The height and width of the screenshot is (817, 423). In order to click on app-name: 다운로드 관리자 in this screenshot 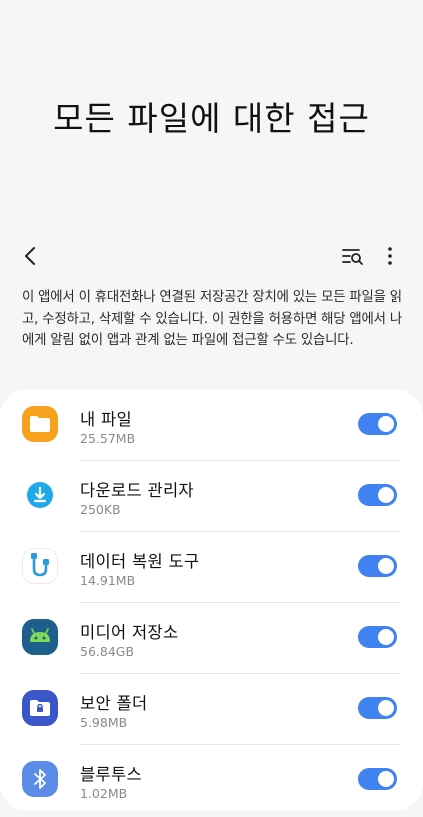, I will do `click(137, 490)`.